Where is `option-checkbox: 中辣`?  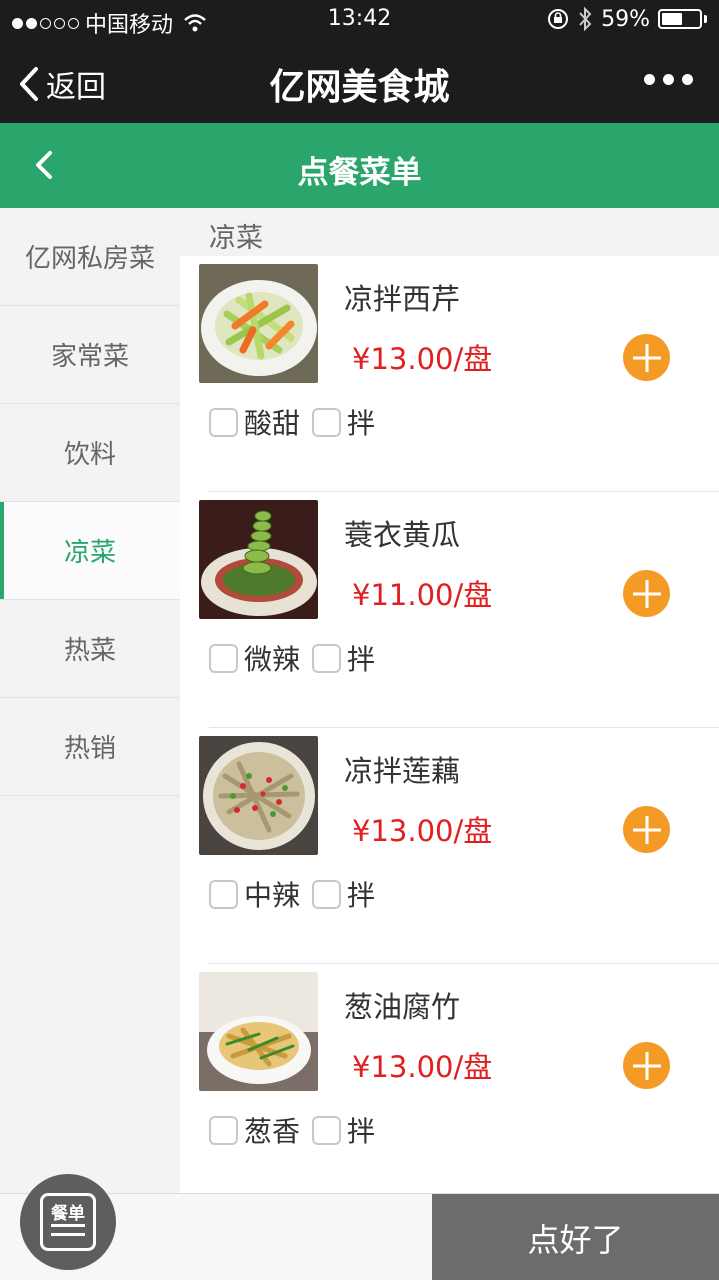
option-checkbox: 中辣 is located at coordinates (254, 894).